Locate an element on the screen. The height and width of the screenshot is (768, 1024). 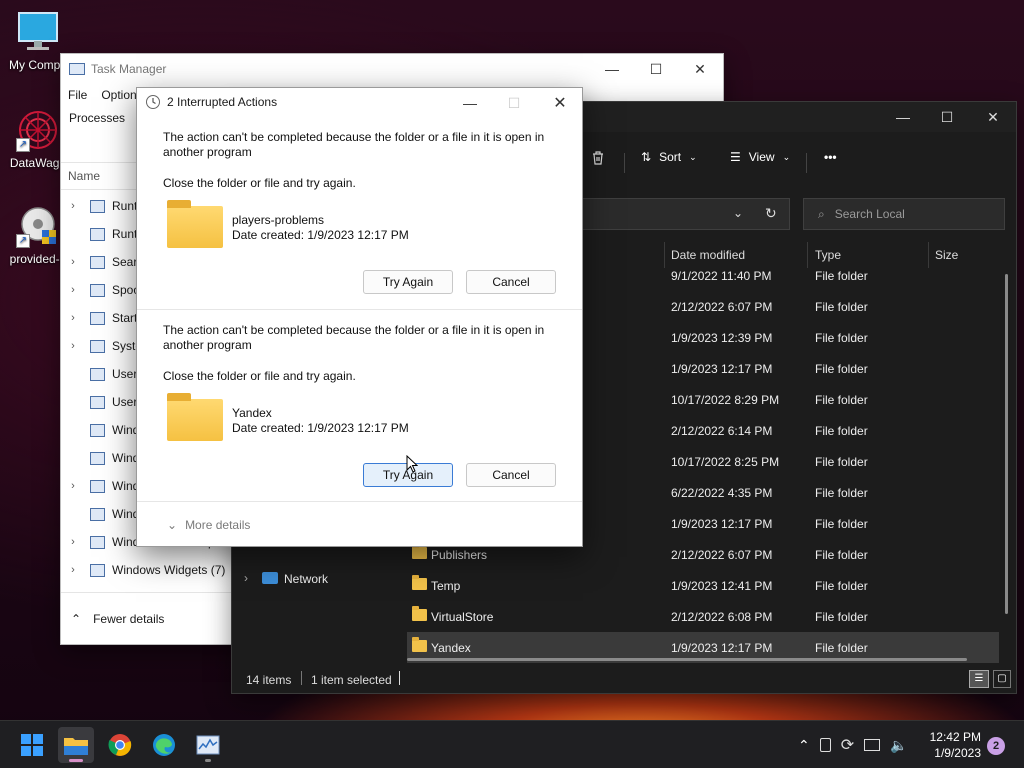
delete-button is located at coordinates (598, 158).